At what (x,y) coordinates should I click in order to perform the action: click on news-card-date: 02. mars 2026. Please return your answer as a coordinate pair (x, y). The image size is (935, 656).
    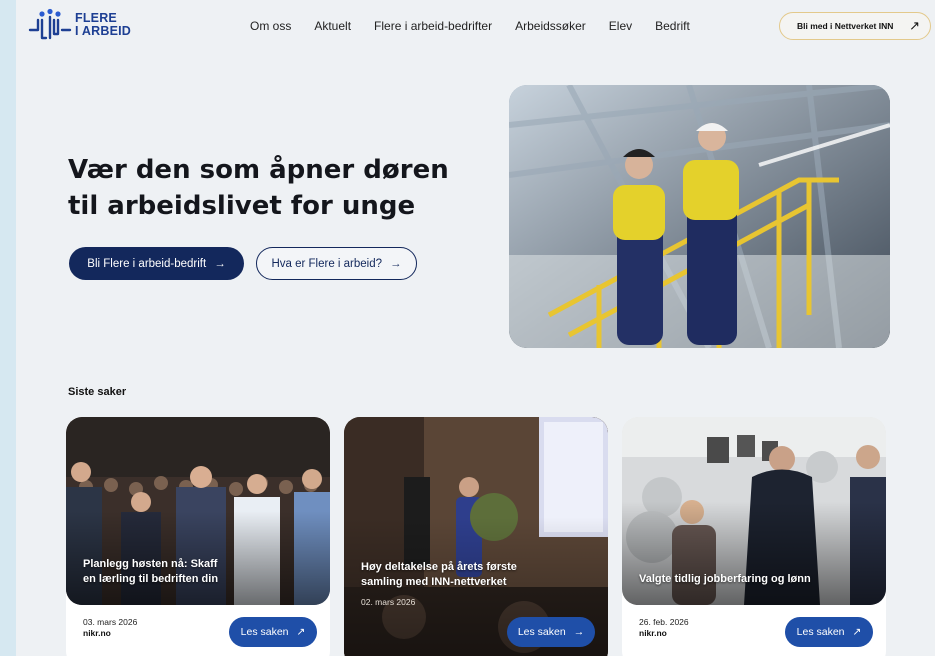
    Looking at the image, I should click on (388, 602).